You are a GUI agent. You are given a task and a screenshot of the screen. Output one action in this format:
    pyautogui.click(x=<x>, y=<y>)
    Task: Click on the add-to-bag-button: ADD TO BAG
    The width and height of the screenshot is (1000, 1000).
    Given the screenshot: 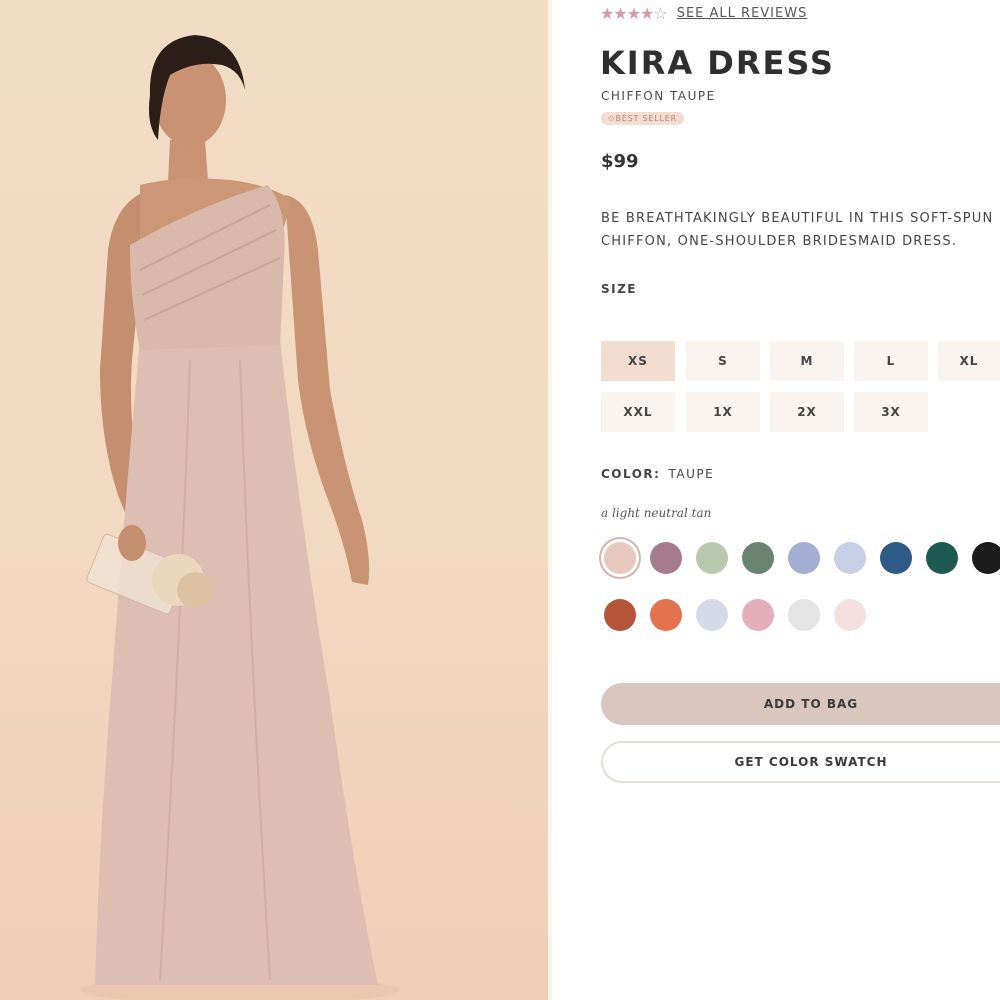 What is the action you would take?
    pyautogui.click(x=800, y=704)
    